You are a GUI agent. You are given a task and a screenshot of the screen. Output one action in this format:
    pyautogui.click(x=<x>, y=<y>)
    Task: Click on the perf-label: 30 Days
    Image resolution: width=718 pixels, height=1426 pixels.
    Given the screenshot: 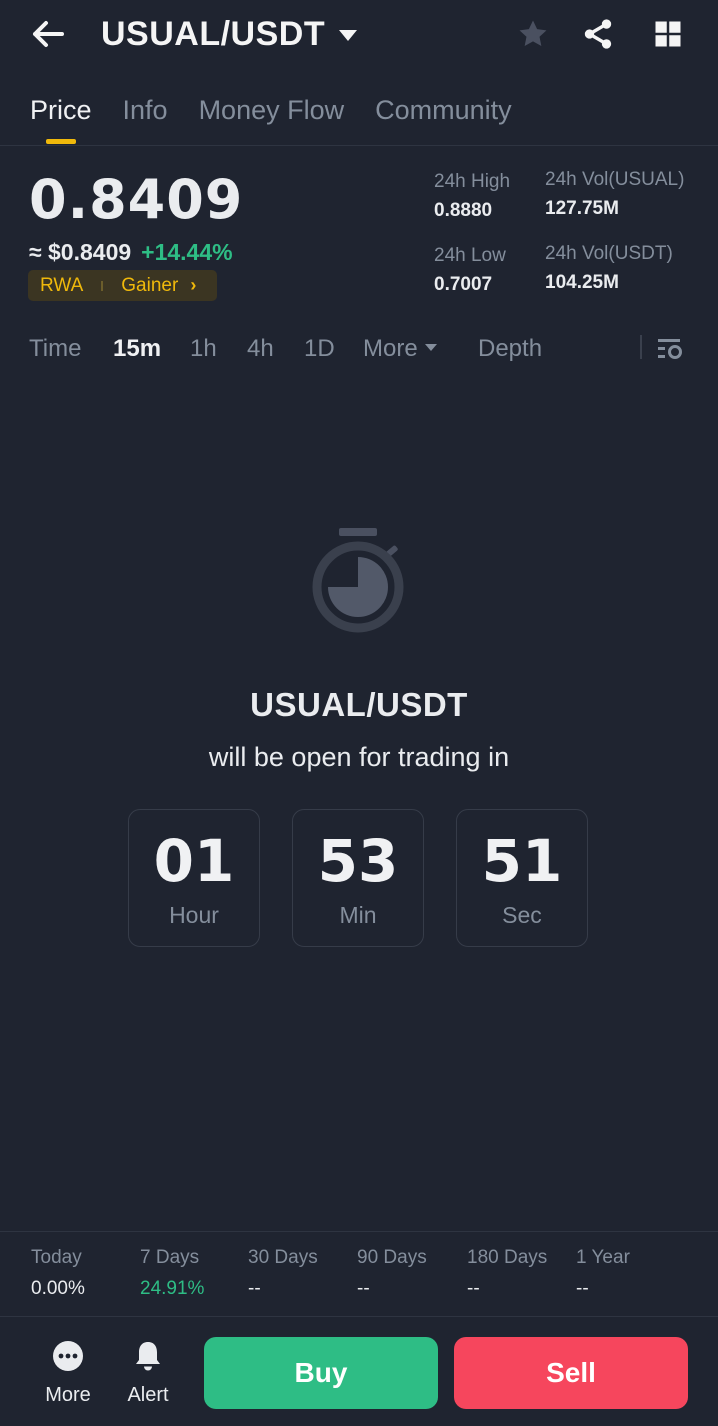 What is the action you would take?
    pyautogui.click(x=283, y=1257)
    